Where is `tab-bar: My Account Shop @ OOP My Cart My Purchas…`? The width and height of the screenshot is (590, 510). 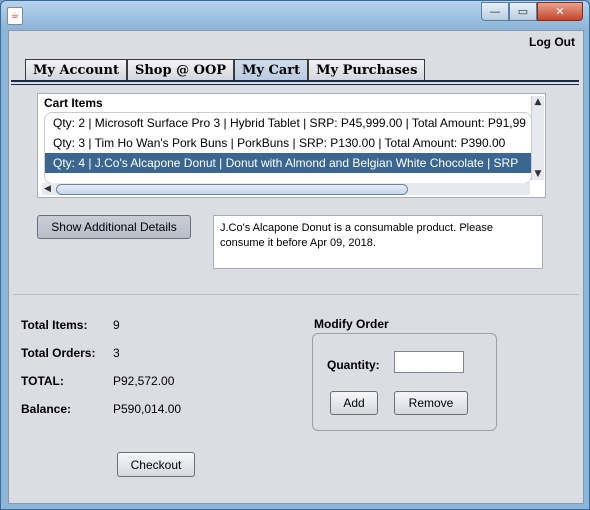 tab-bar: My Account Shop @ OOP My Cart My Purchas… is located at coordinates (225, 70).